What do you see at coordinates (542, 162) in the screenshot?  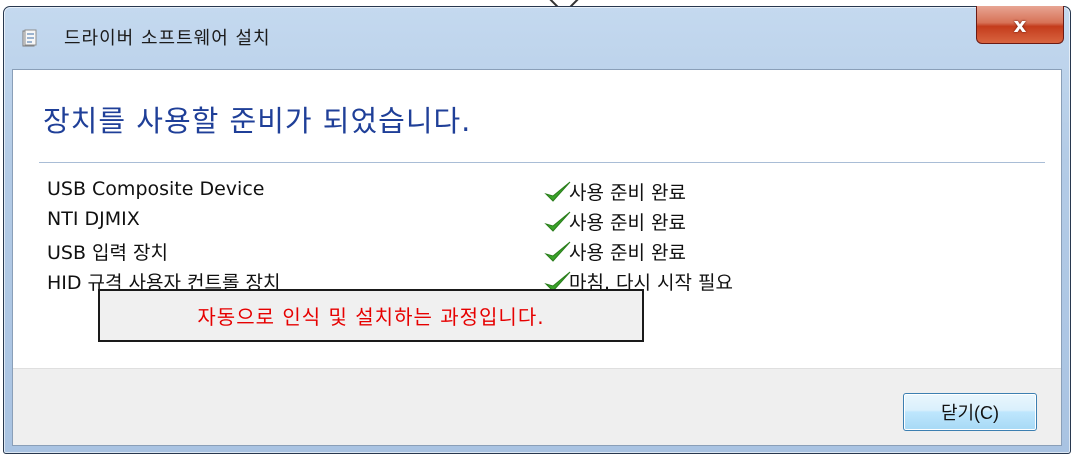 I see `heading-divider` at bounding box center [542, 162].